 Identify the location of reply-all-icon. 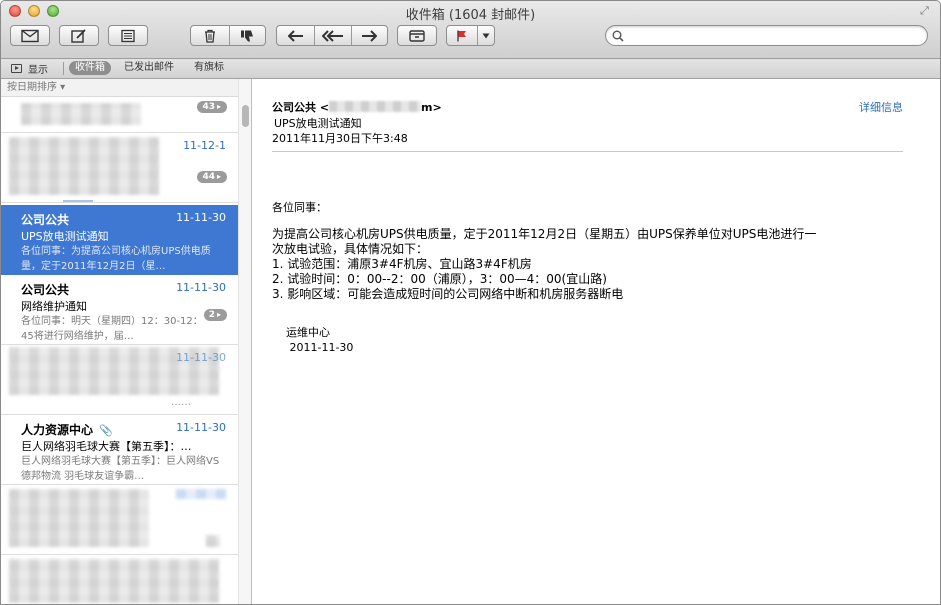
(332, 35).